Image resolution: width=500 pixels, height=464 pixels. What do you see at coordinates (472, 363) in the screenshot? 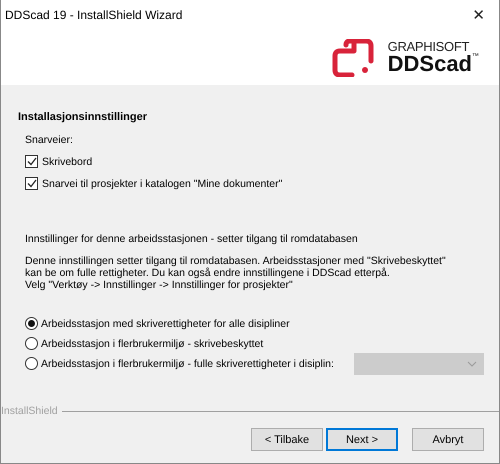
I see `chevron-down-icon` at bounding box center [472, 363].